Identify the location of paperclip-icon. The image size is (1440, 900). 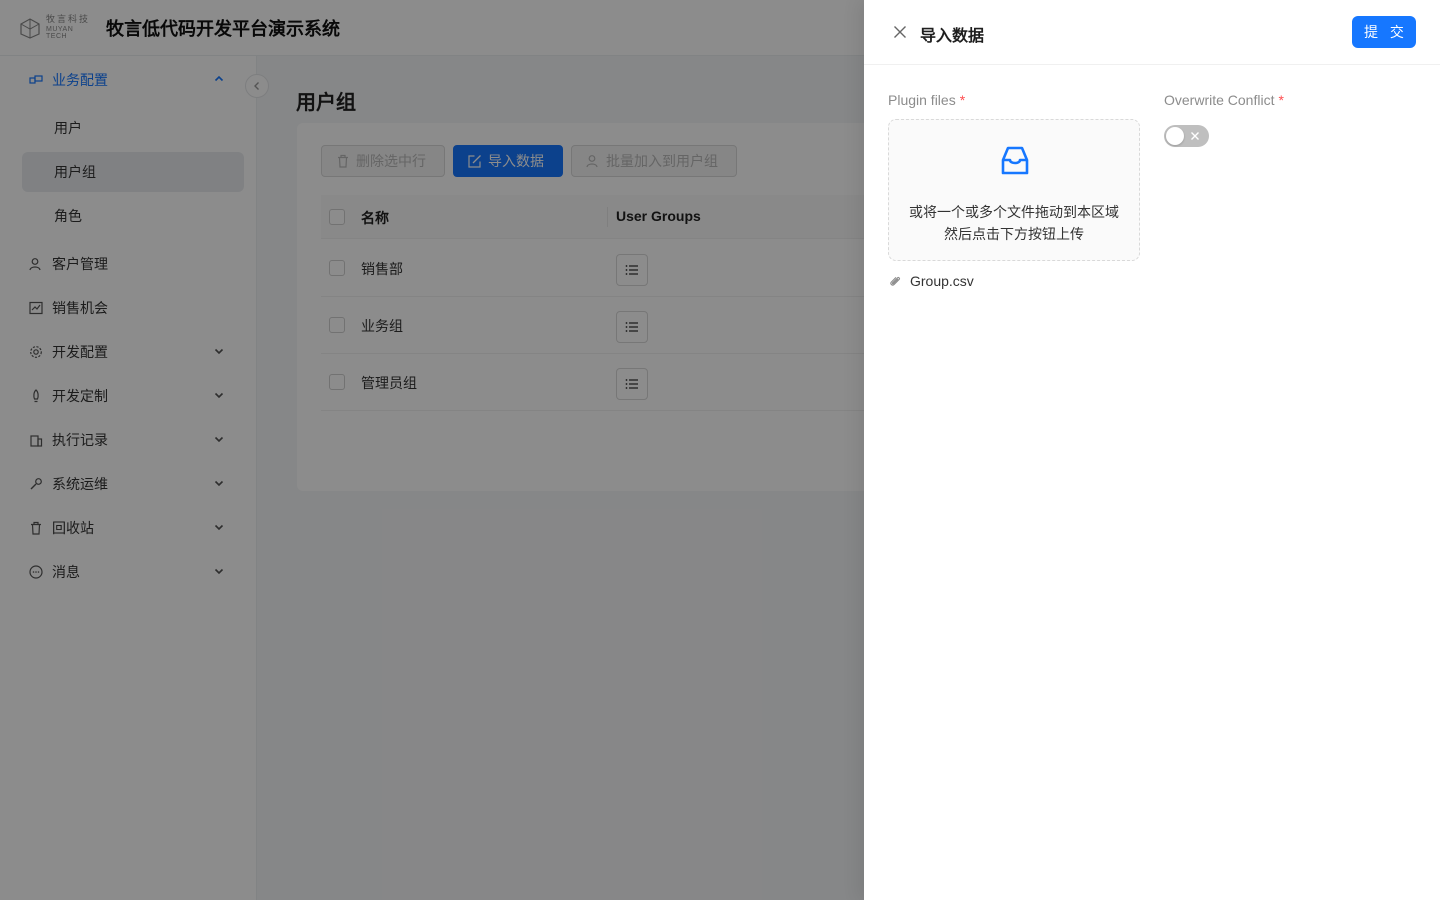
(895, 281).